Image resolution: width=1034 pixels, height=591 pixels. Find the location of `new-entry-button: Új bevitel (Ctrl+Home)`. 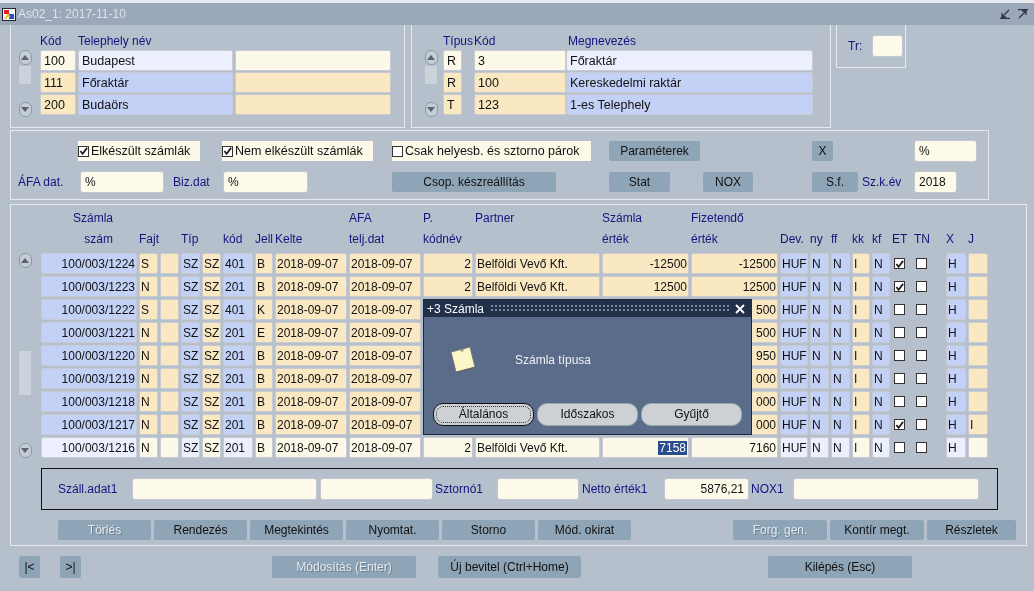

new-entry-button: Új bevitel (Ctrl+Home) is located at coordinates (509, 566).